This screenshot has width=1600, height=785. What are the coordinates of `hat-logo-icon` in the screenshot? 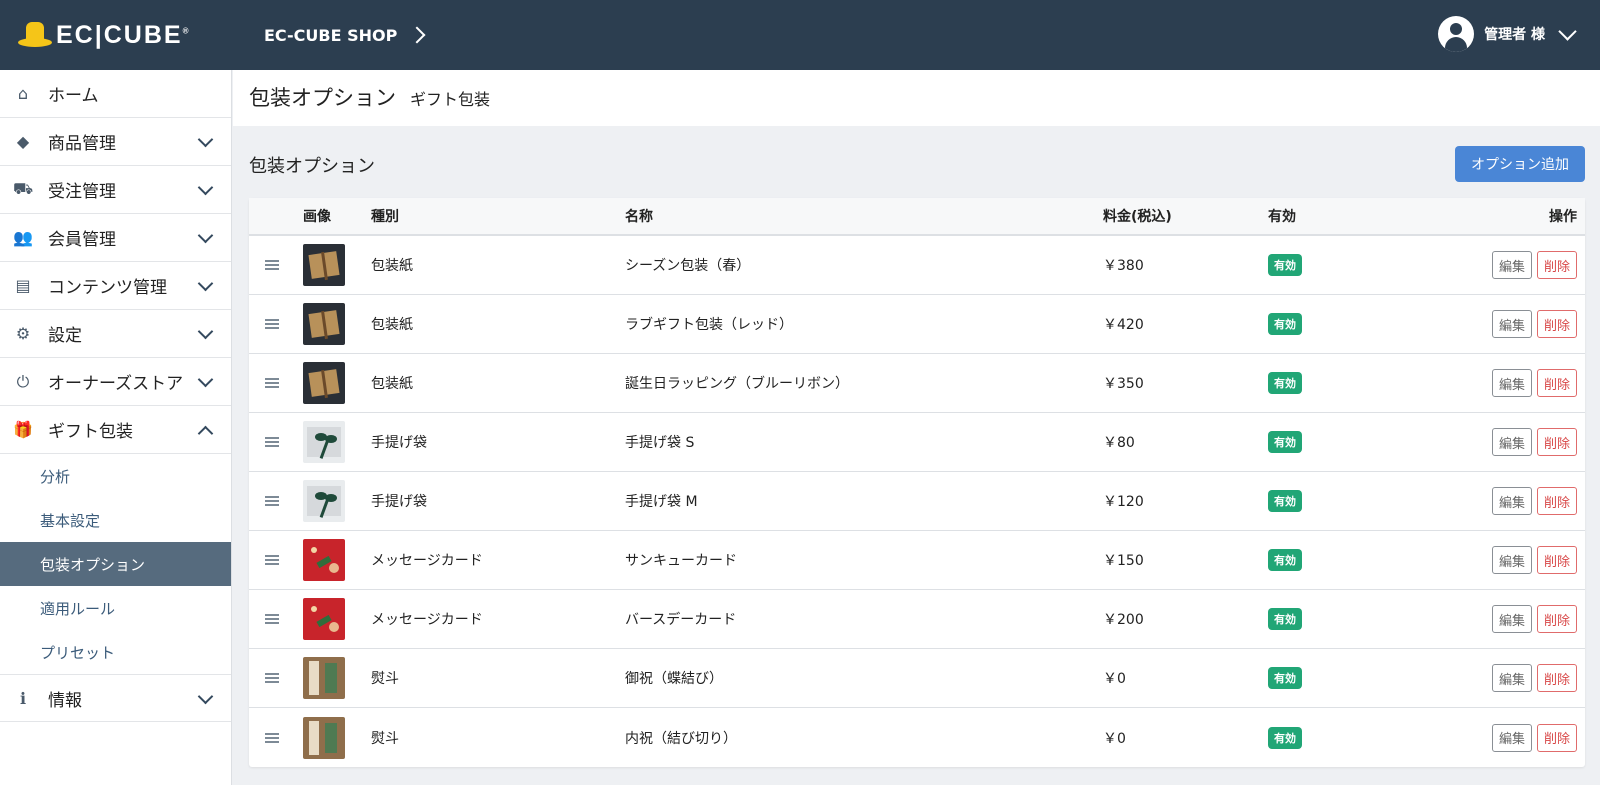 It's located at (35, 35).